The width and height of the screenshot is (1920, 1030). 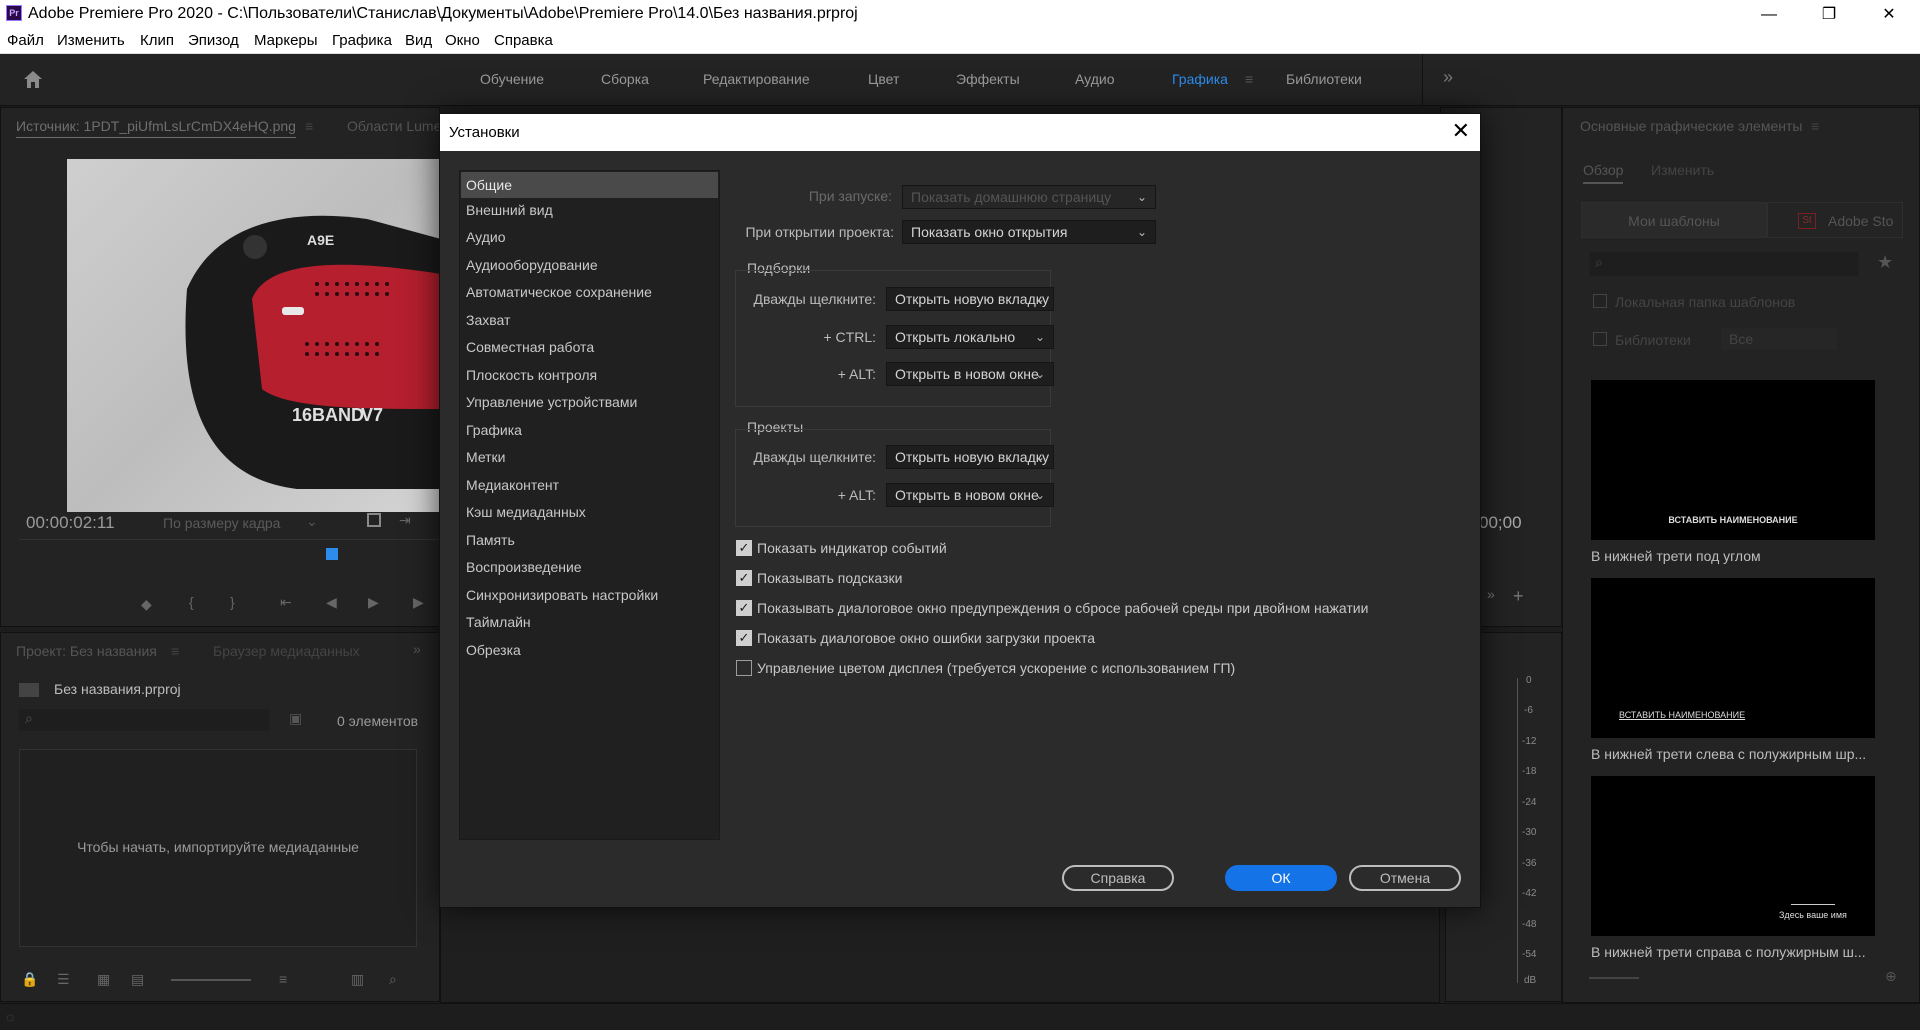 I want to click on category-item-media-cache: Кэш медиаданных, so click(x=526, y=512).